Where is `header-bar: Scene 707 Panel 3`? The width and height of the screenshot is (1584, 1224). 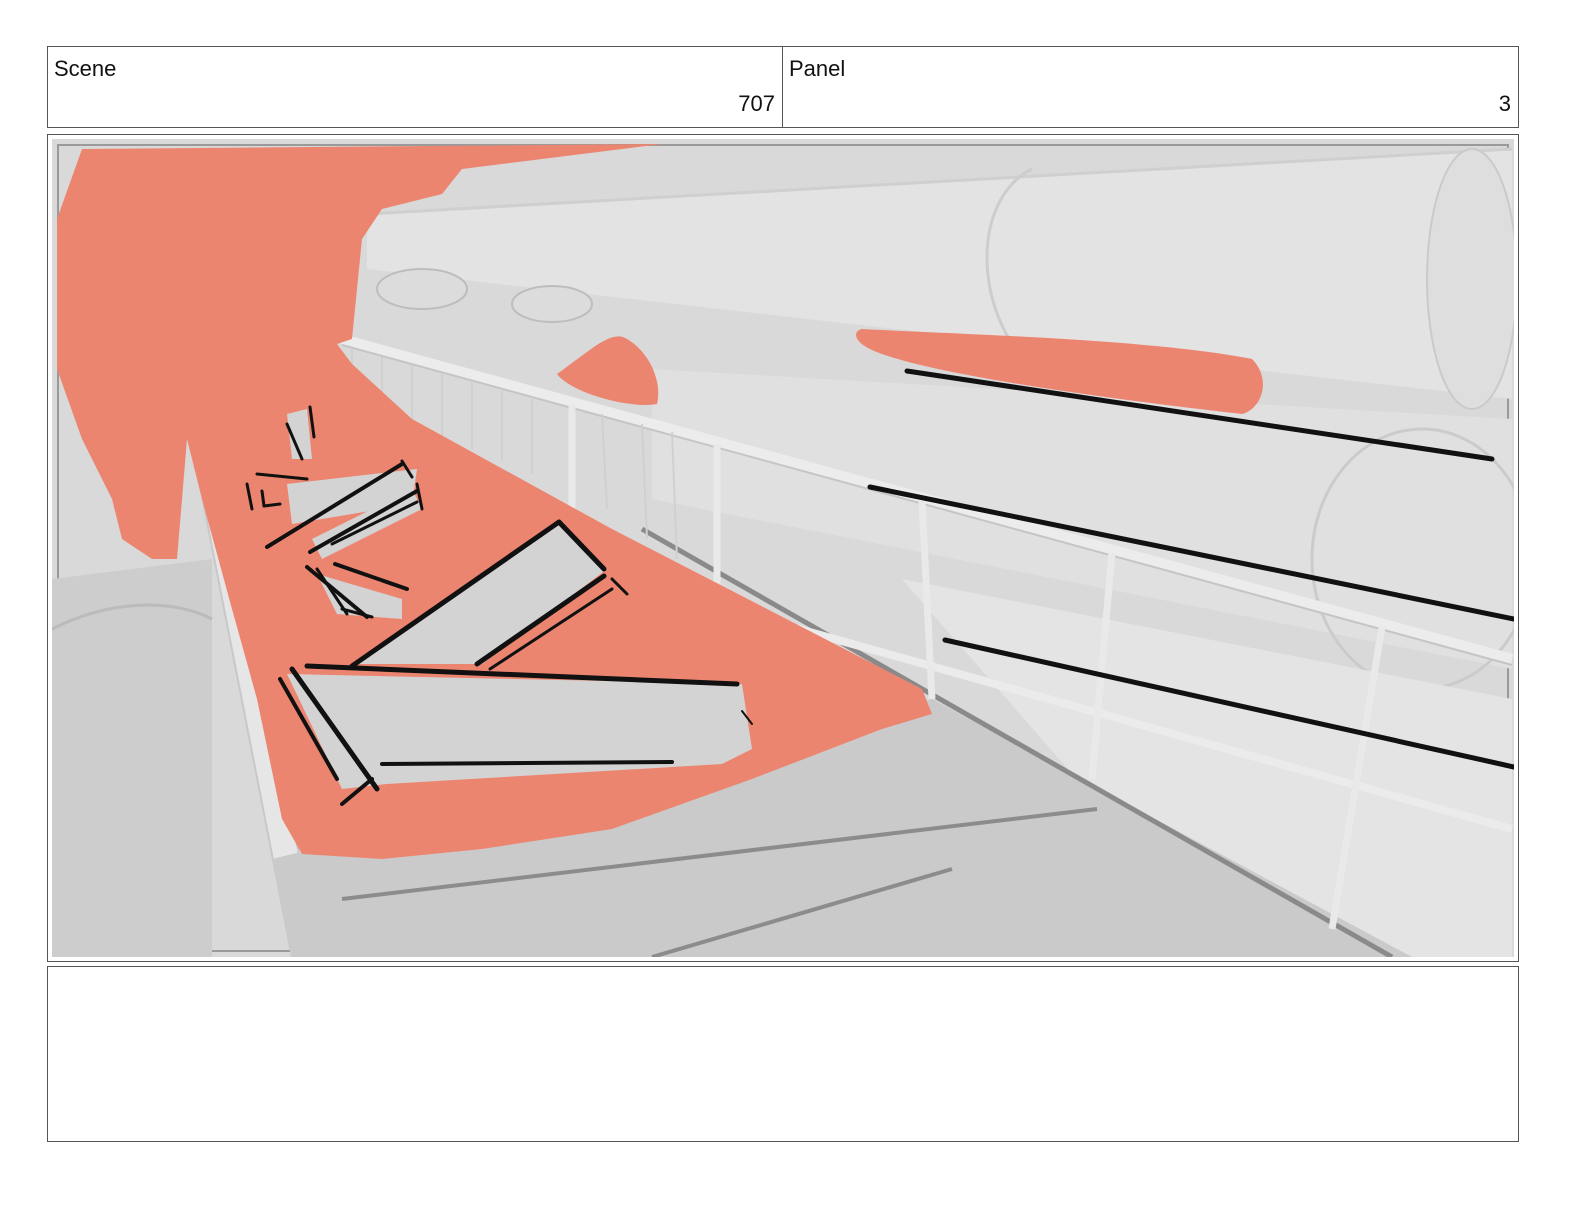
header-bar: Scene 707 Panel 3 is located at coordinates (783, 87).